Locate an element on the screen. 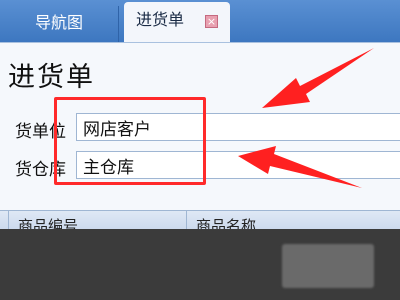  highlight-box is located at coordinates (130, 141).